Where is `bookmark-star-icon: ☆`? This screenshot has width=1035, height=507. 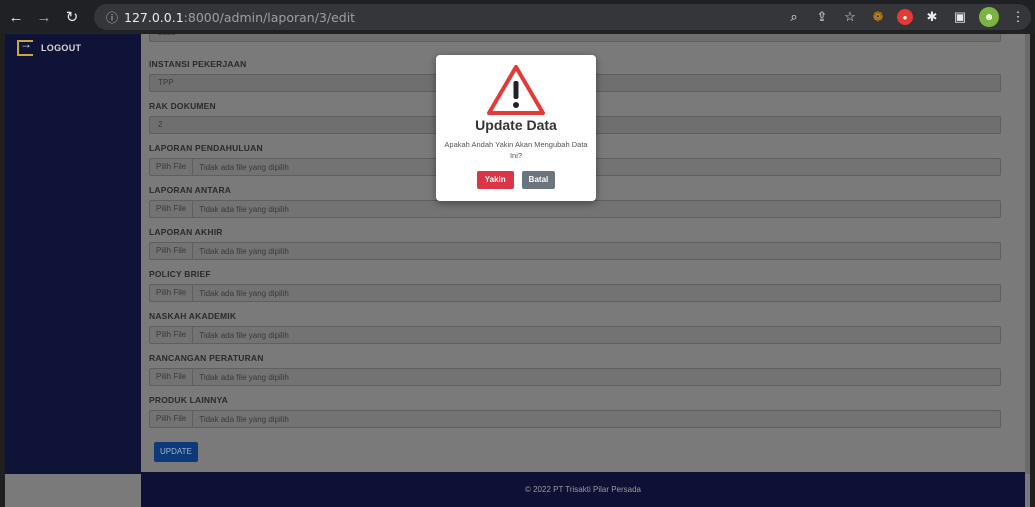
bookmark-star-icon: ☆ is located at coordinates (850, 17).